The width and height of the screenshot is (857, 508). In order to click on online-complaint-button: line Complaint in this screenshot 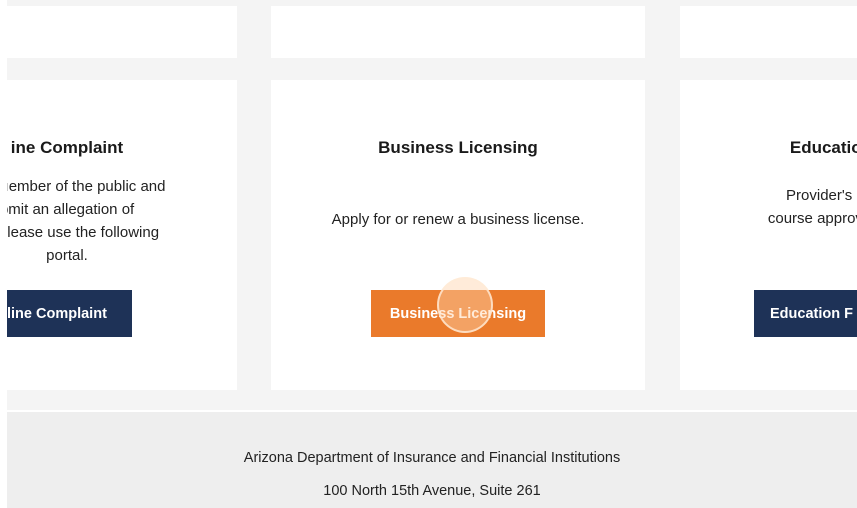, I will do `click(69, 313)`.